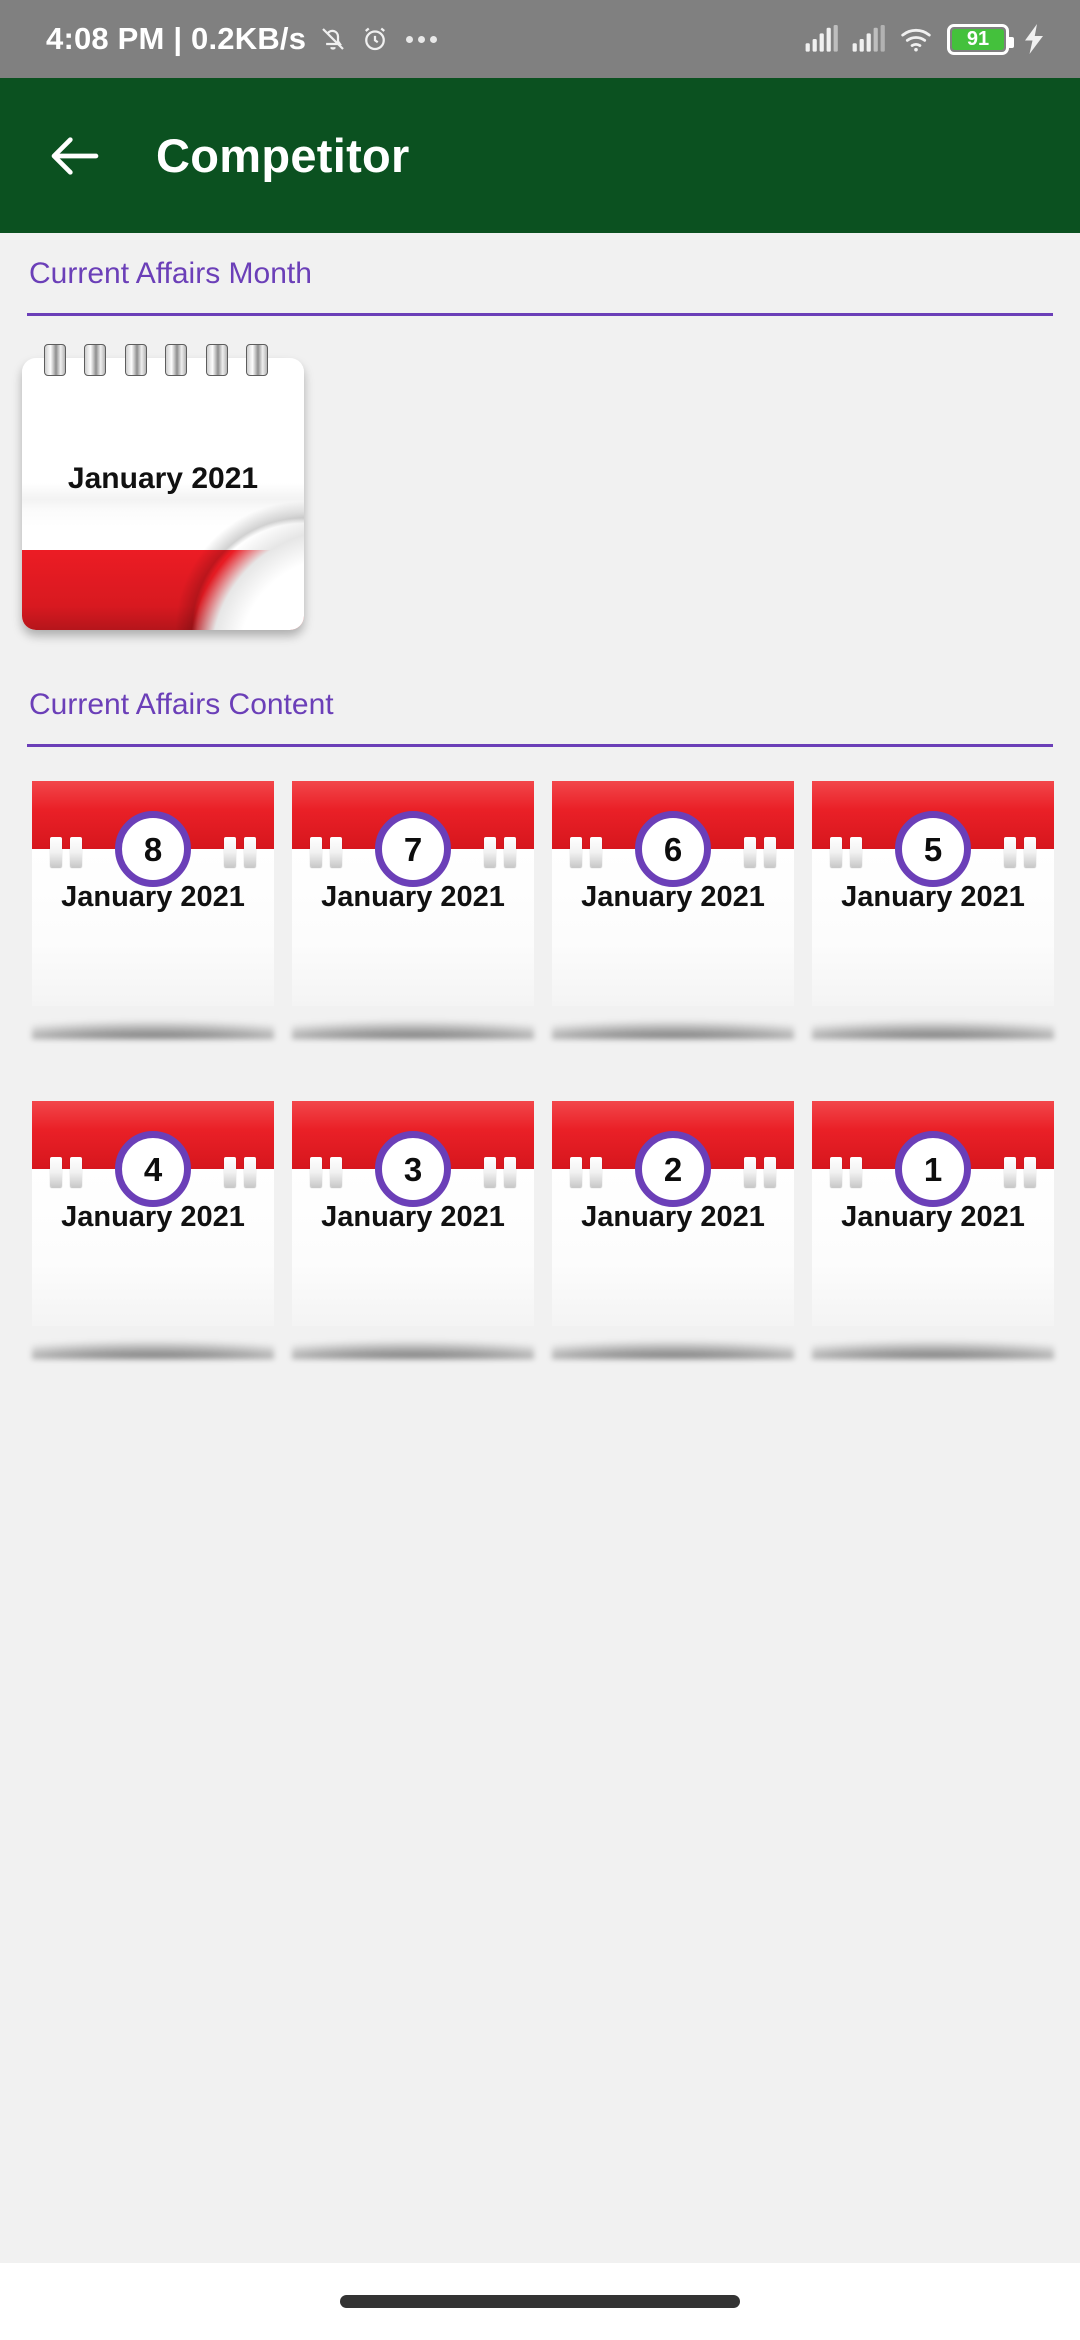  What do you see at coordinates (153, 893) in the screenshot?
I see `day-card-body: 8 January 2021` at bounding box center [153, 893].